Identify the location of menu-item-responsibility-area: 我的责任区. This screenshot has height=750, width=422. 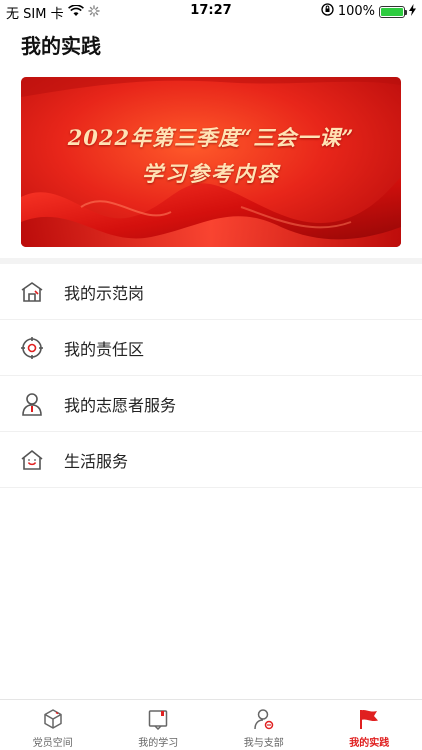
(211, 348).